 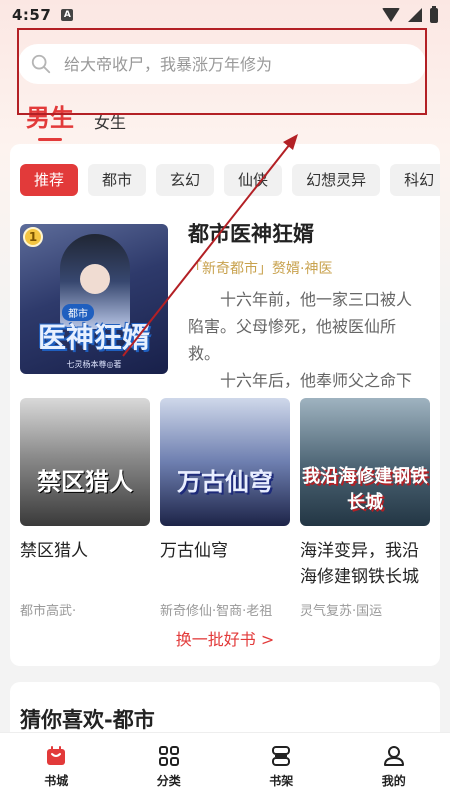 What do you see at coordinates (225, 15) in the screenshot?
I see `status-bar: 4:57 A` at bounding box center [225, 15].